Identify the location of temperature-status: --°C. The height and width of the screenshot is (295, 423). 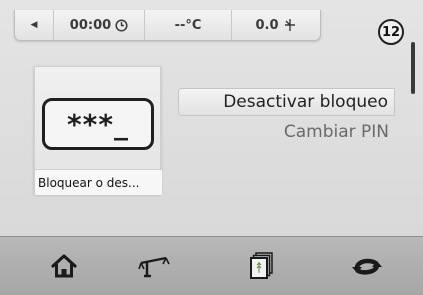
(188, 25).